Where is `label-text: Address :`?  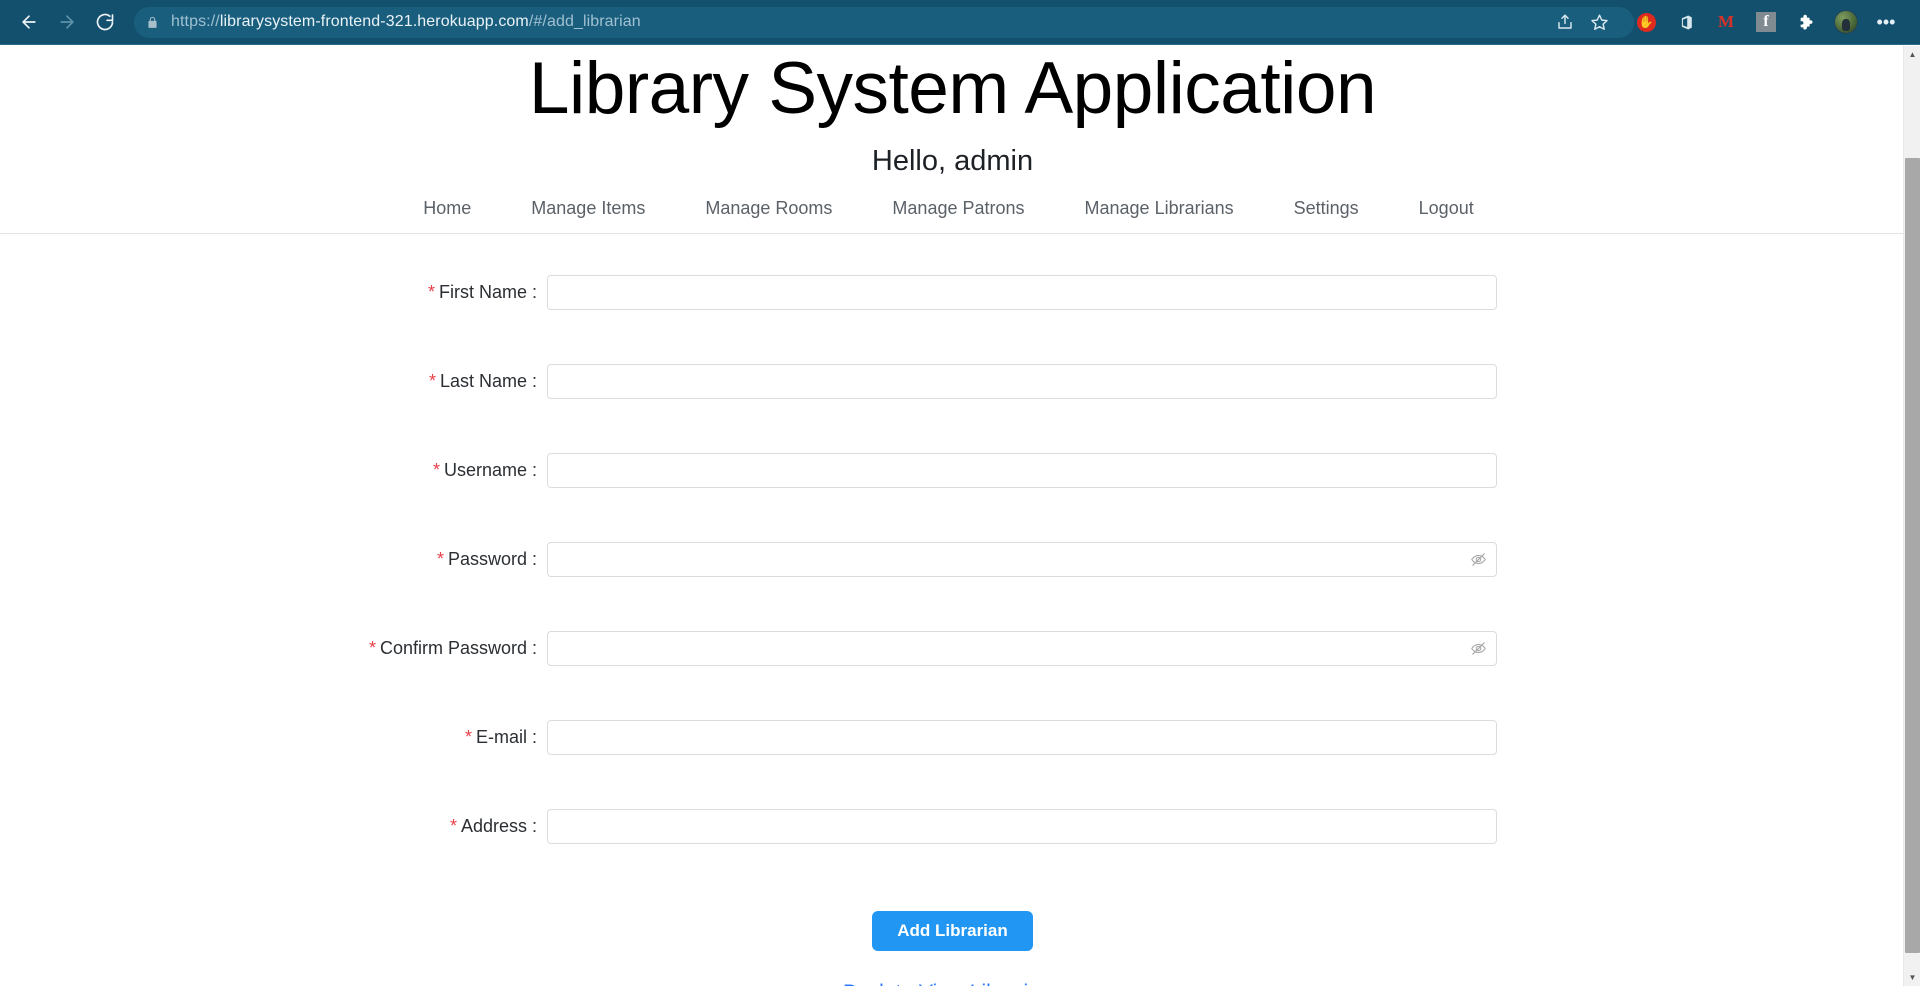 label-text: Address : is located at coordinates (498, 825).